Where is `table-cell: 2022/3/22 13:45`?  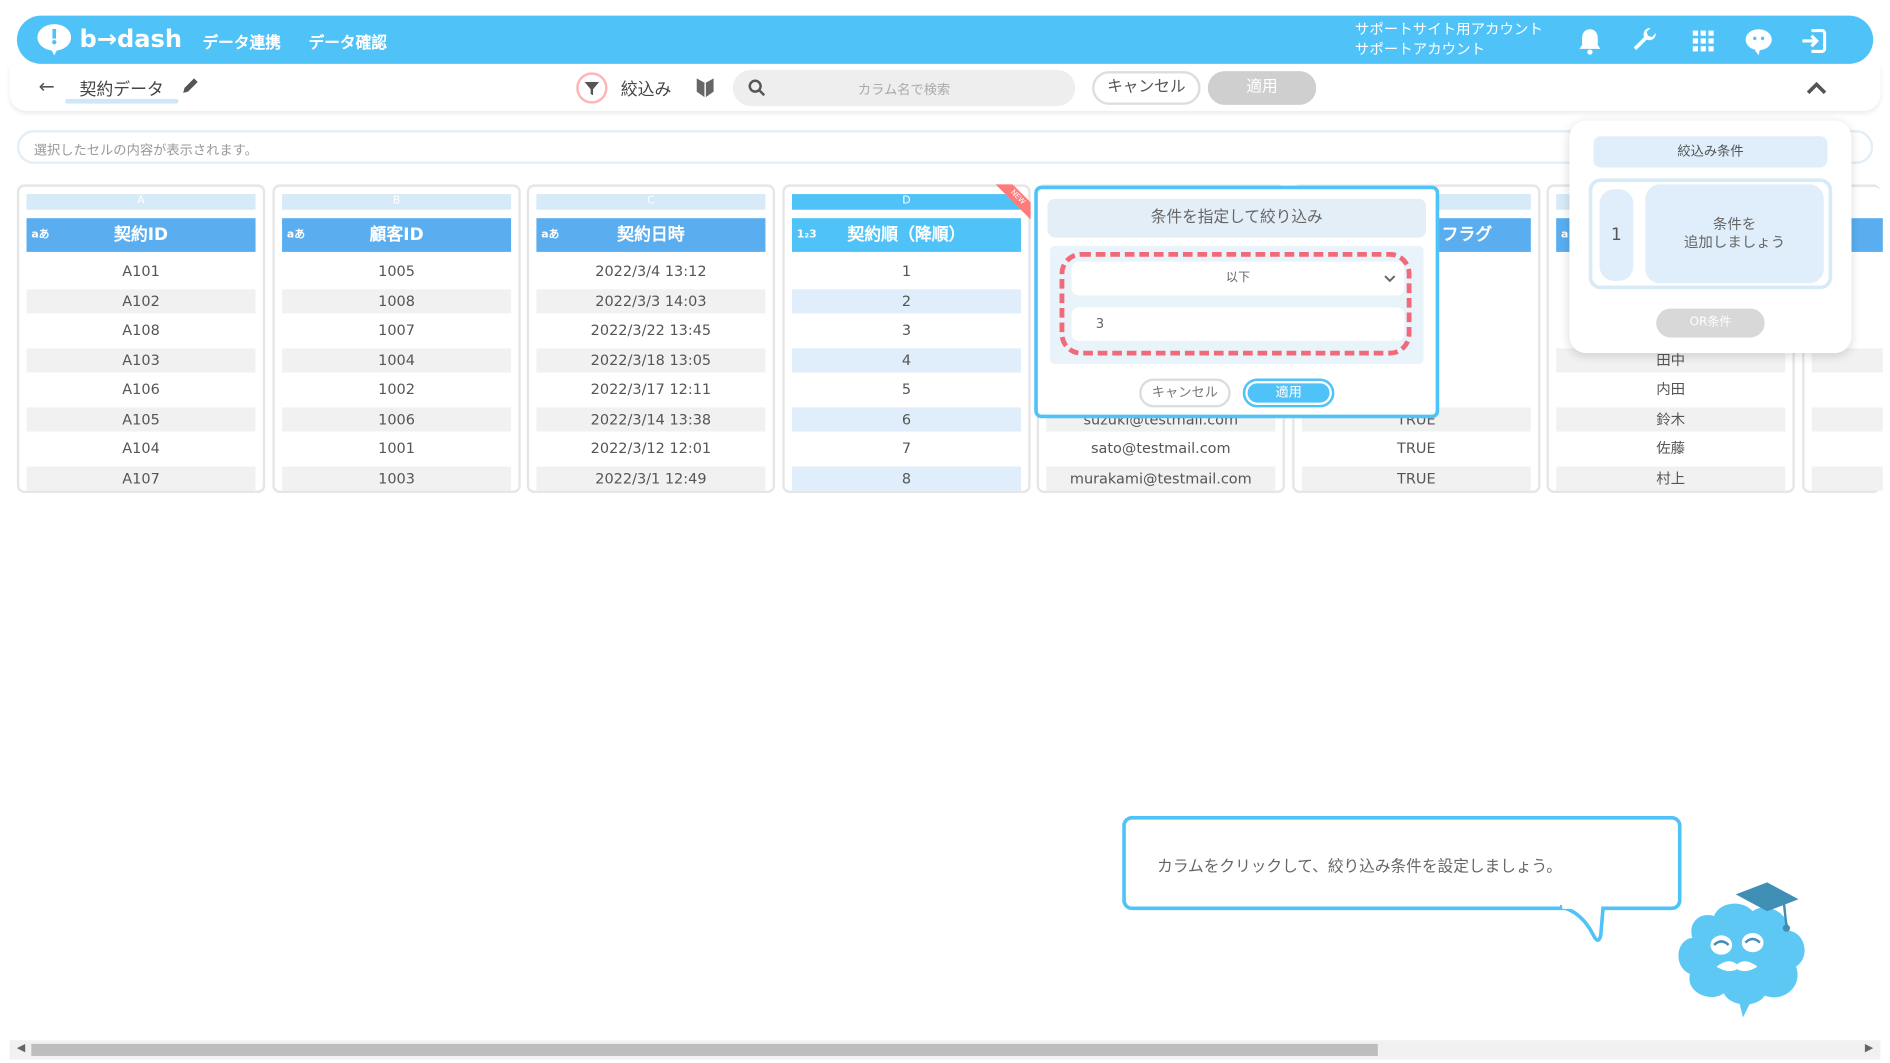
table-cell: 2022/3/22 13:45 is located at coordinates (650, 330).